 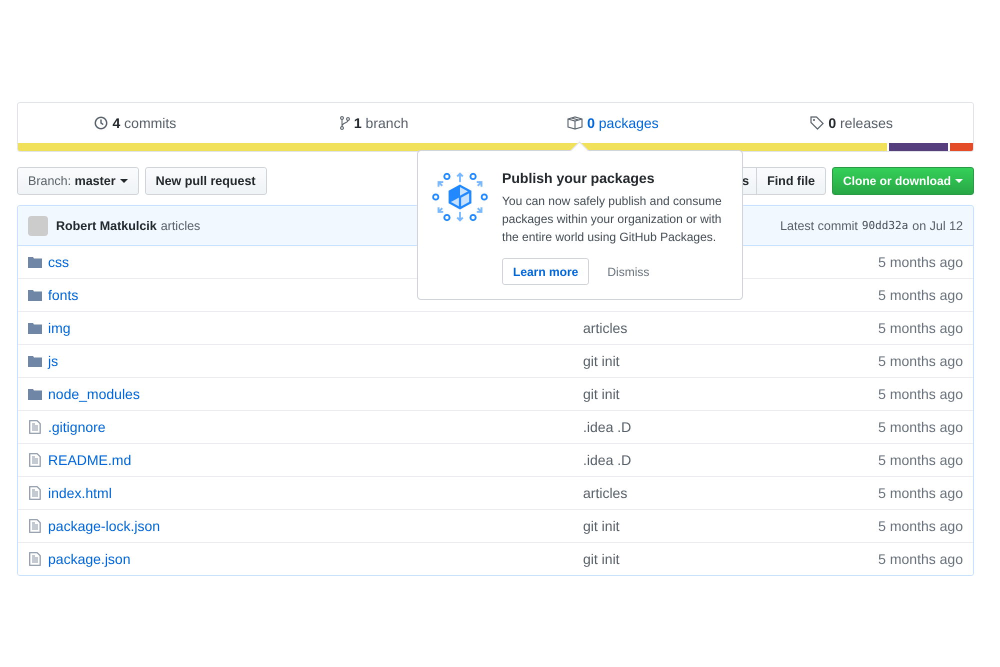 What do you see at coordinates (205, 181) in the screenshot?
I see `new-pull-request-button: New pull request` at bounding box center [205, 181].